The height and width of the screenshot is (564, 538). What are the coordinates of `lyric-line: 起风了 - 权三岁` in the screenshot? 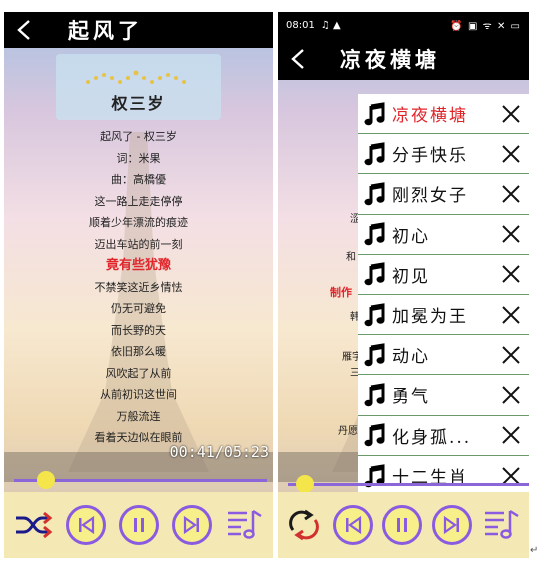 It's located at (138, 136).